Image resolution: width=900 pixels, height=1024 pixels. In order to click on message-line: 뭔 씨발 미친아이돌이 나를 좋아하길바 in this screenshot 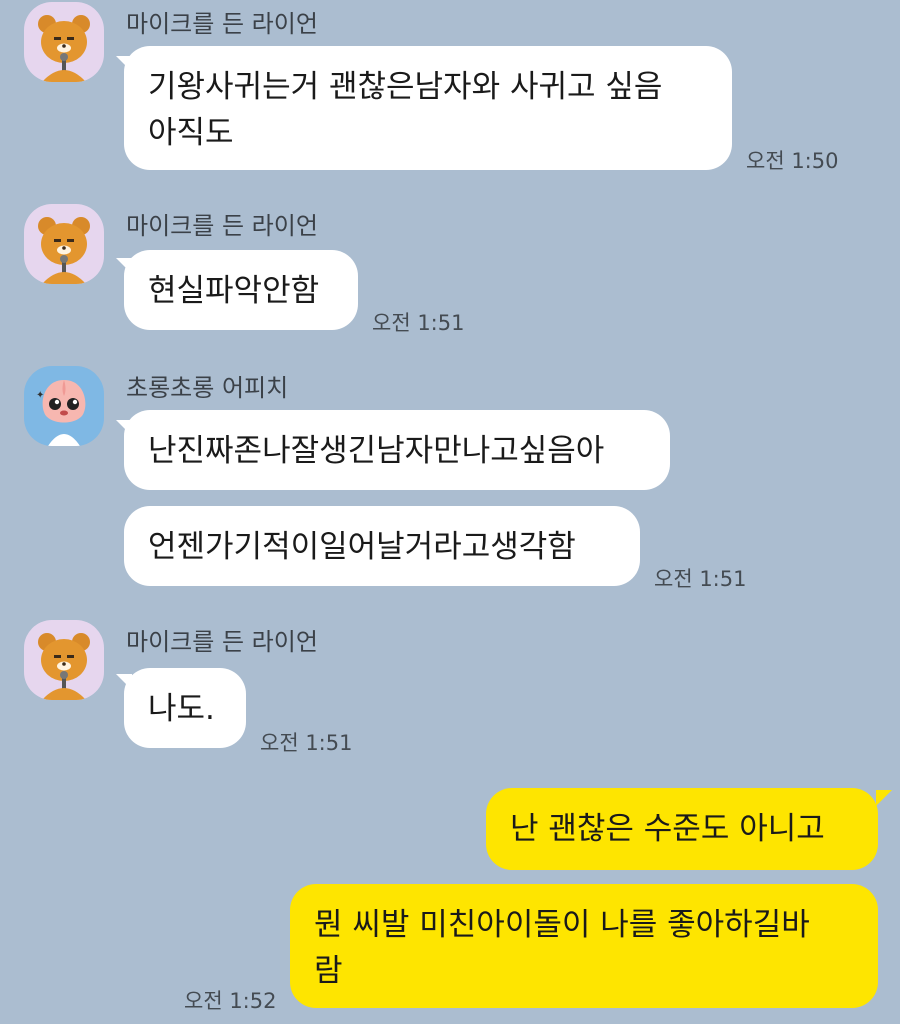, I will do `click(562, 925)`.